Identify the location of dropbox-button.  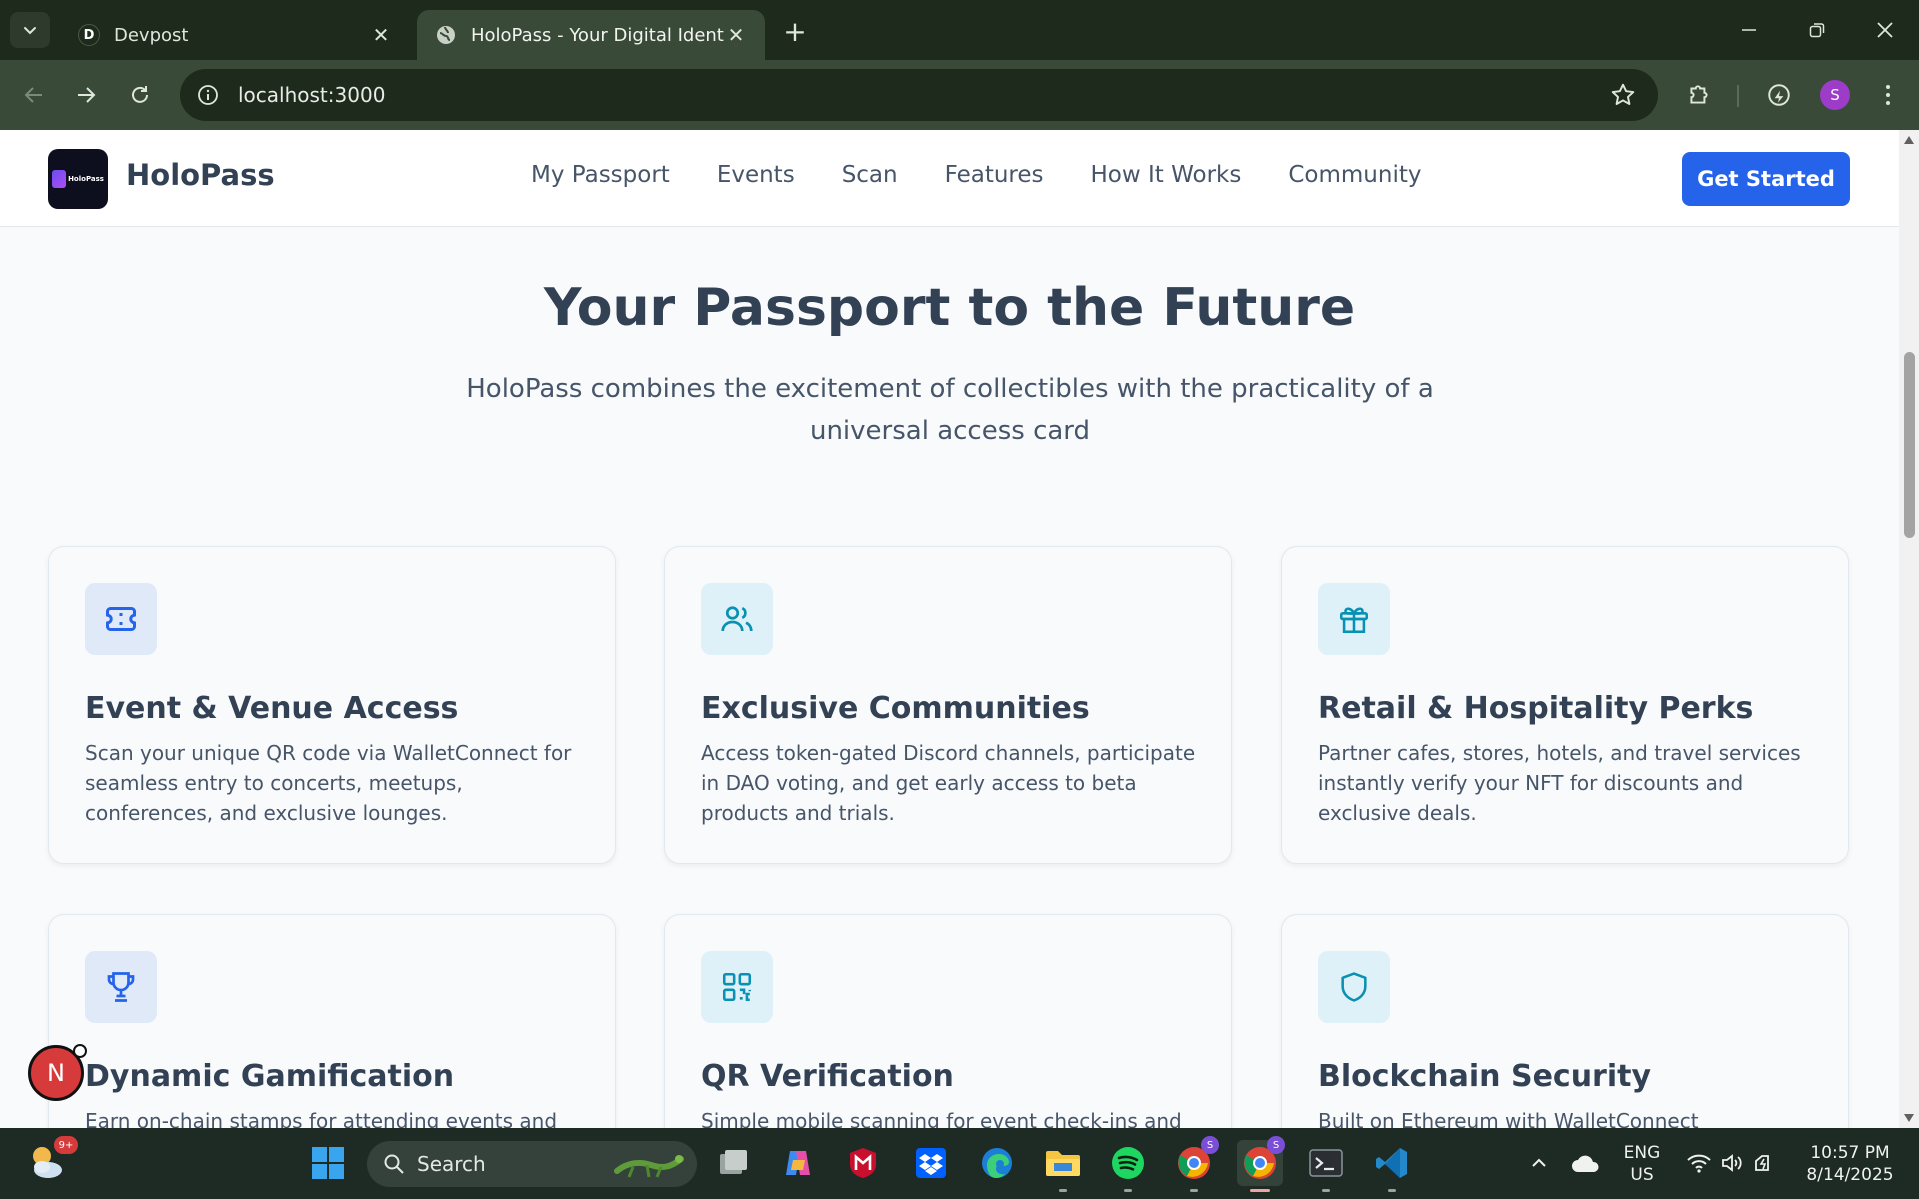
(931, 1163).